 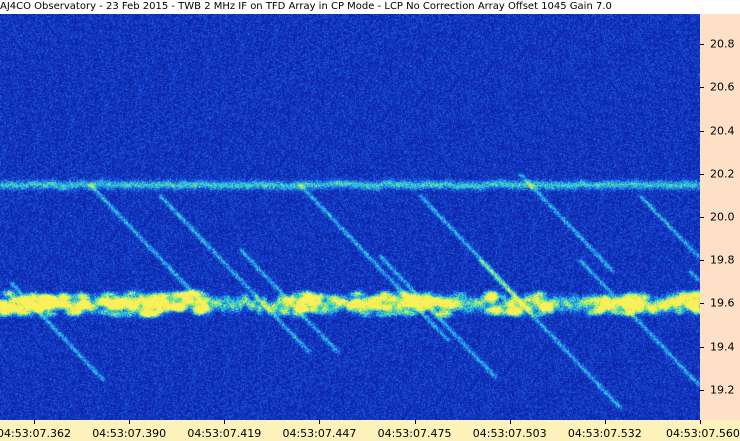 What do you see at coordinates (35, 433) in the screenshot?
I see `xtick-label: 04:53:07.362` at bounding box center [35, 433].